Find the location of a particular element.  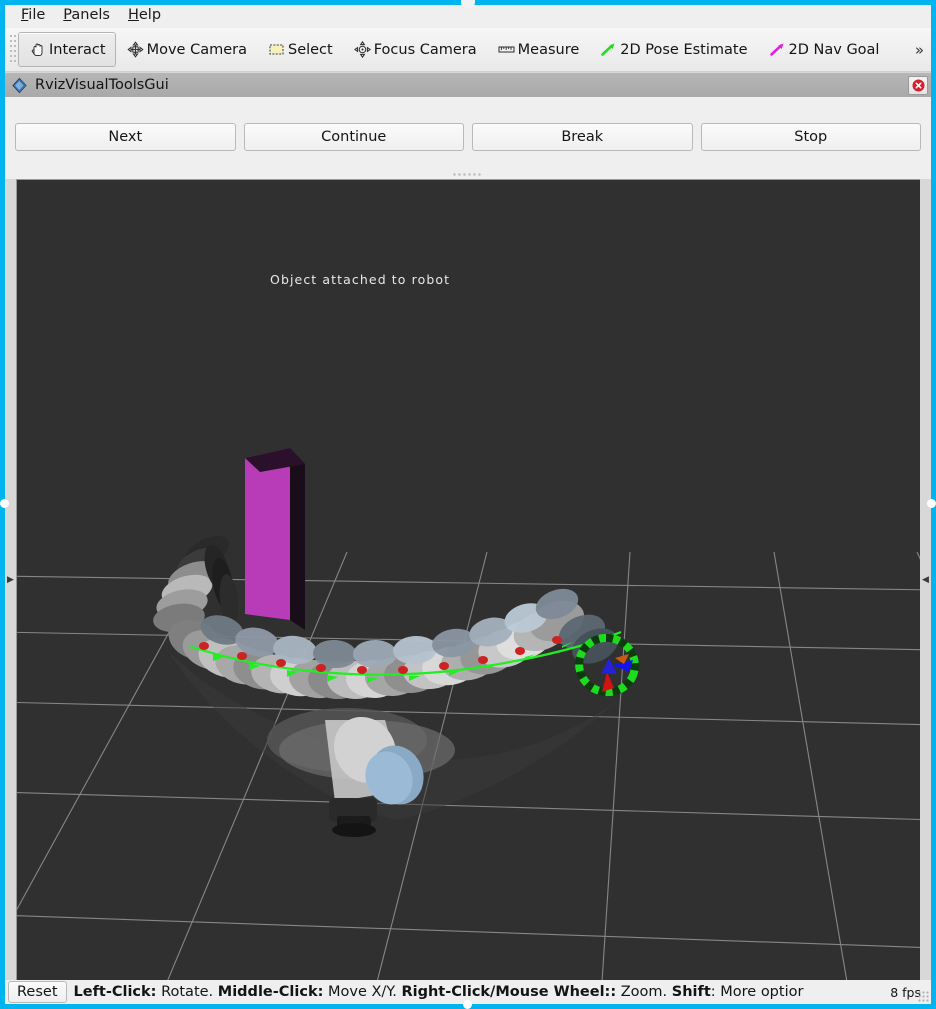

tool-select: Select is located at coordinates (300, 49).